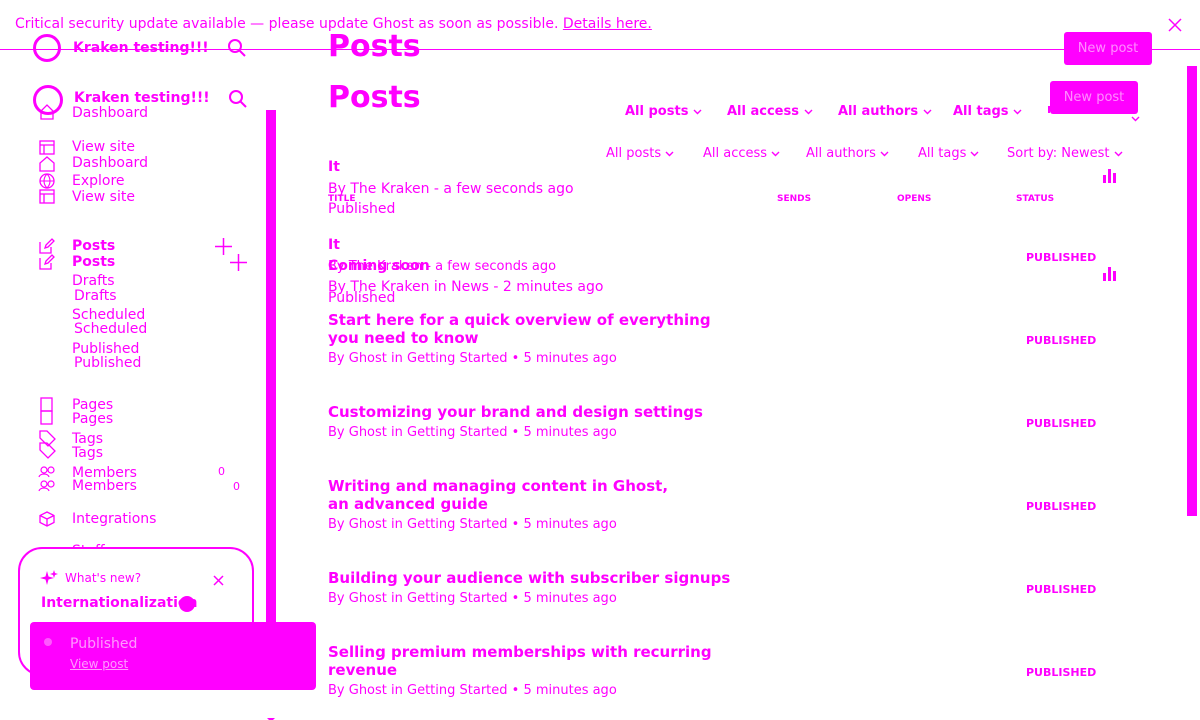 The height and width of the screenshot is (720, 1200). I want to click on sidebar-item-integrations: Integrations, so click(114, 519).